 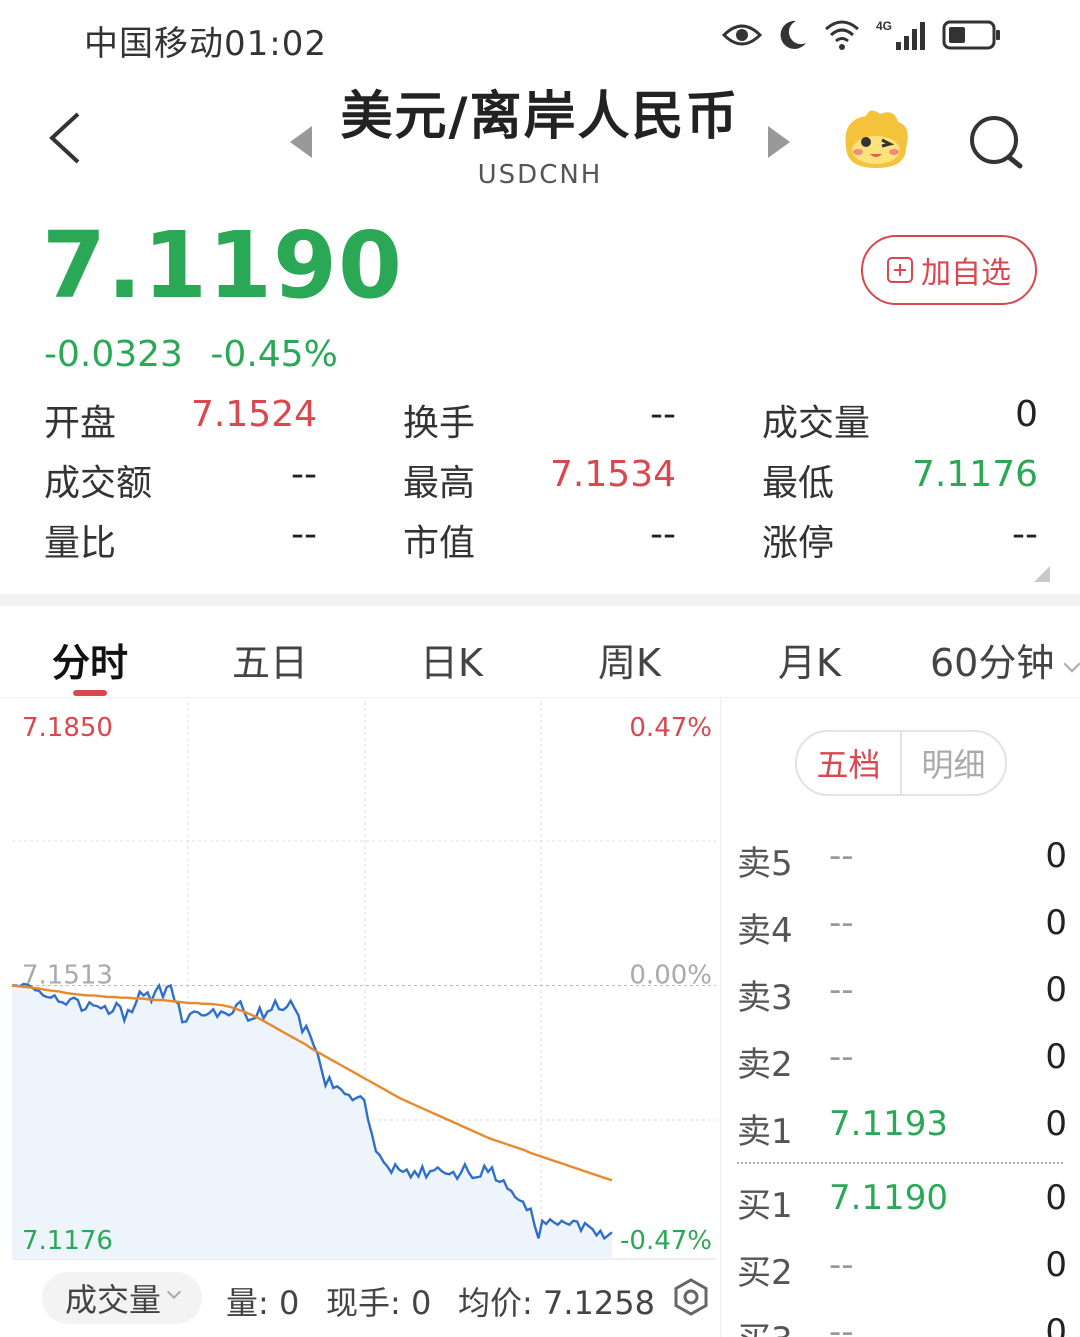 What do you see at coordinates (582, 540) in the screenshot?
I see `stat-cell: 市值 --` at bounding box center [582, 540].